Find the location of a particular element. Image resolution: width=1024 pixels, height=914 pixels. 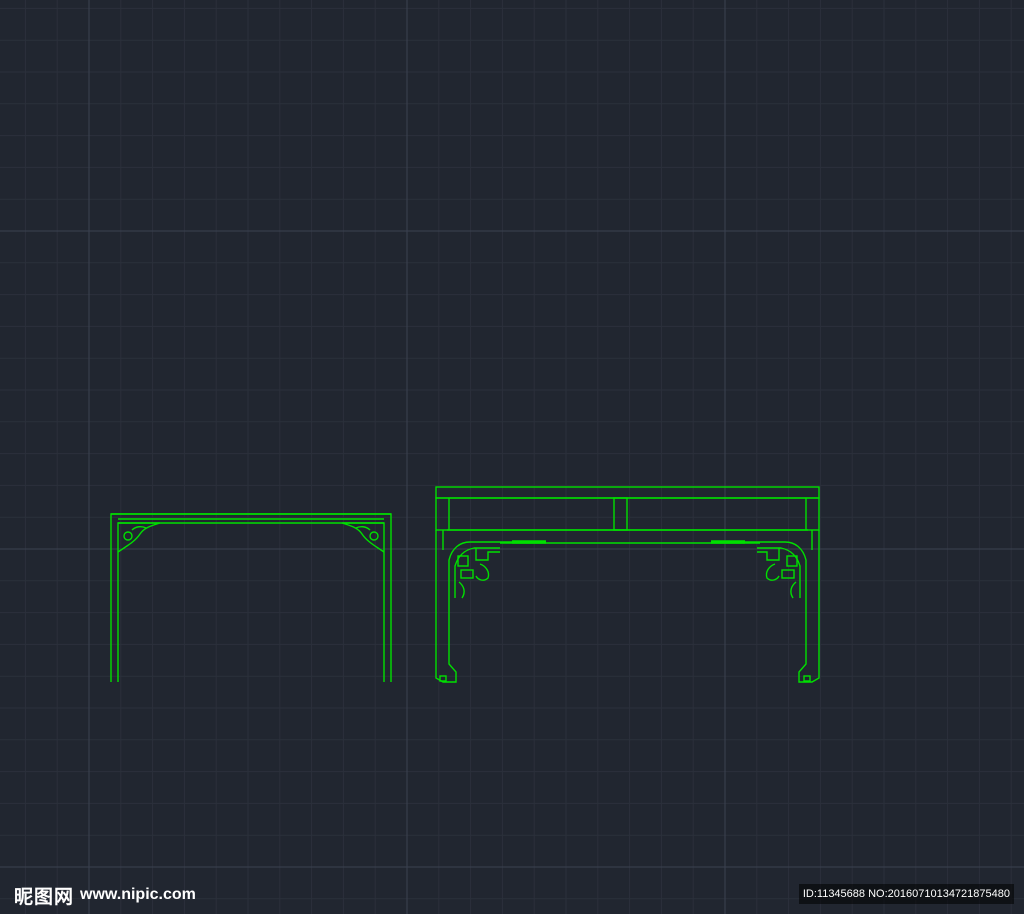

watermark-brand: 昵图网 is located at coordinates (44, 896).